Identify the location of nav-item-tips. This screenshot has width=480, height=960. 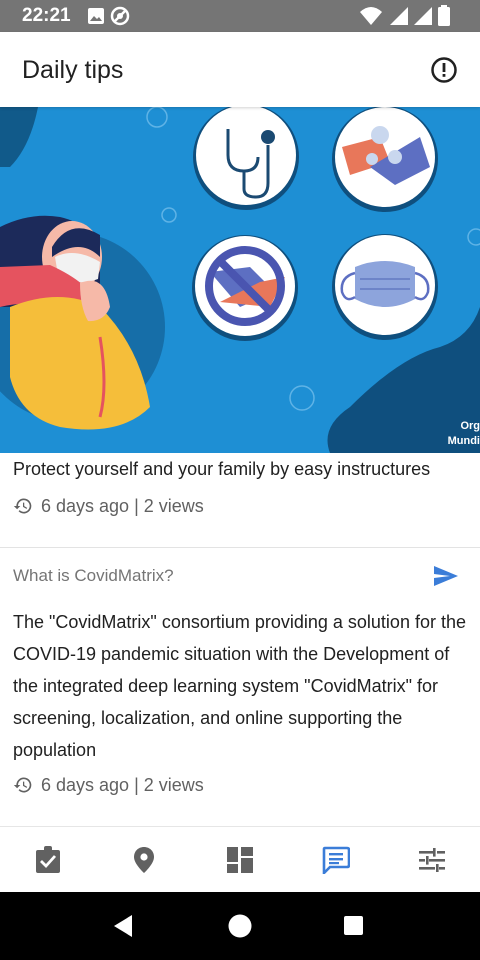
(336, 860).